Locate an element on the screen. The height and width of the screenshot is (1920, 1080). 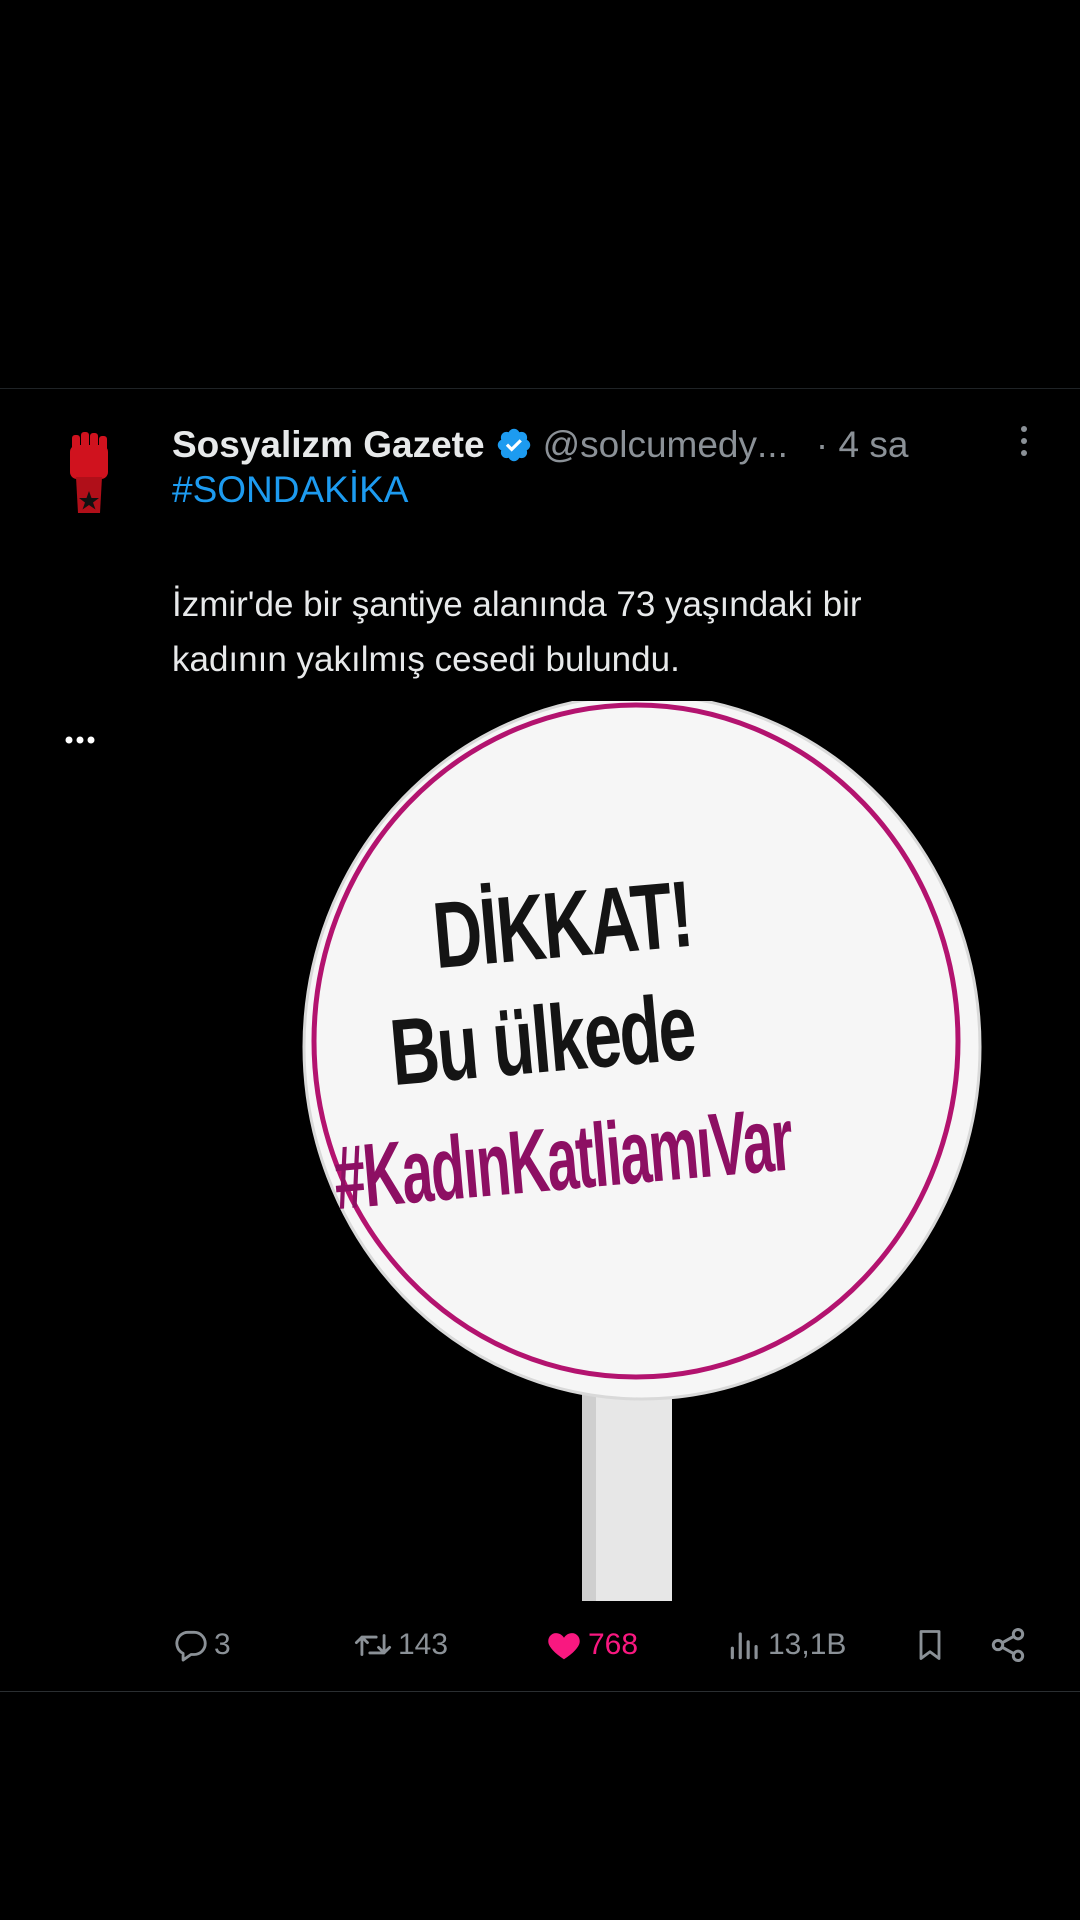
views-button: 13,1B is located at coordinates (786, 1645).